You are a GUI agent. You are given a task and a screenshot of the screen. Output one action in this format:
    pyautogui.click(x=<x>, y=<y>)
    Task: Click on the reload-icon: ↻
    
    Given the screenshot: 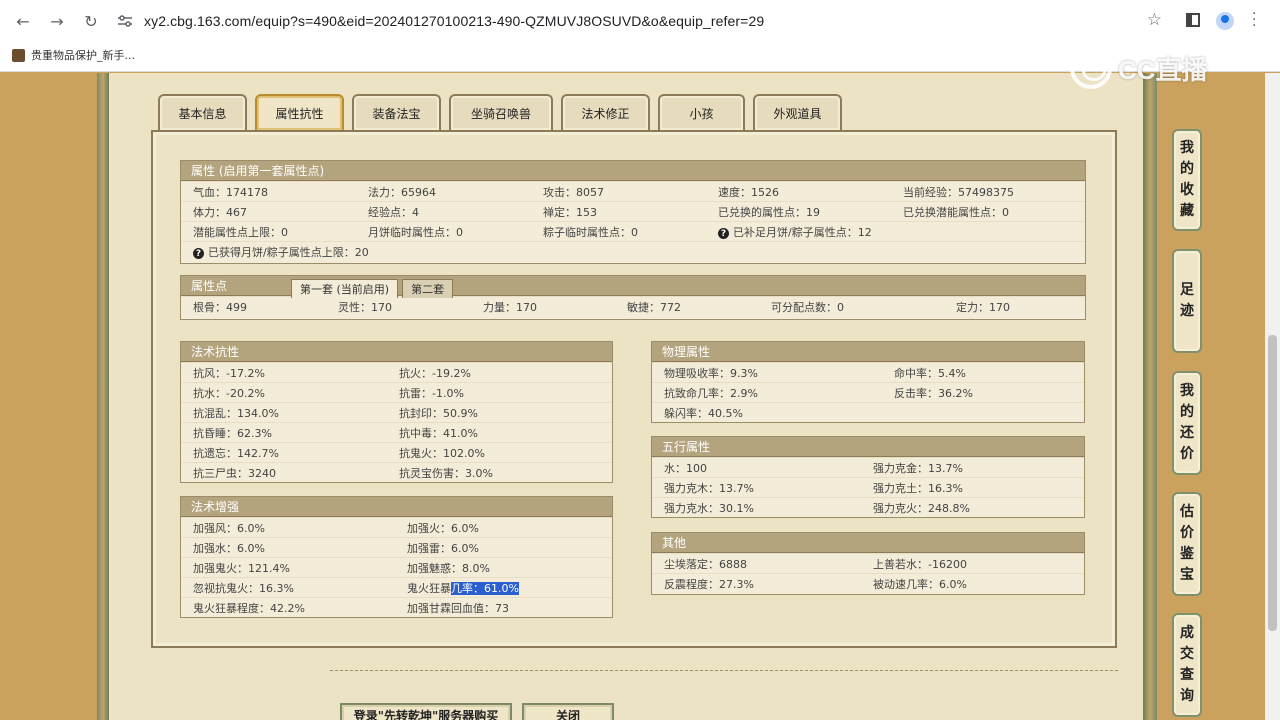 What is the action you would take?
    pyautogui.click(x=91, y=21)
    